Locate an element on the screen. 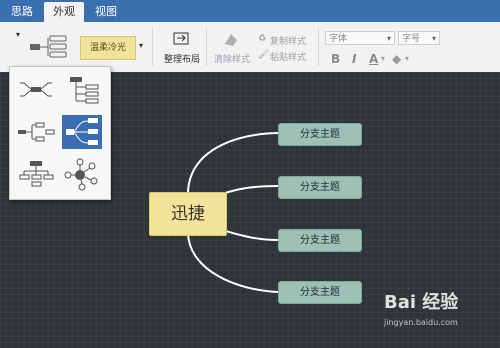 This screenshot has height=348, width=500. layout-dropdown-panel is located at coordinates (60, 133).